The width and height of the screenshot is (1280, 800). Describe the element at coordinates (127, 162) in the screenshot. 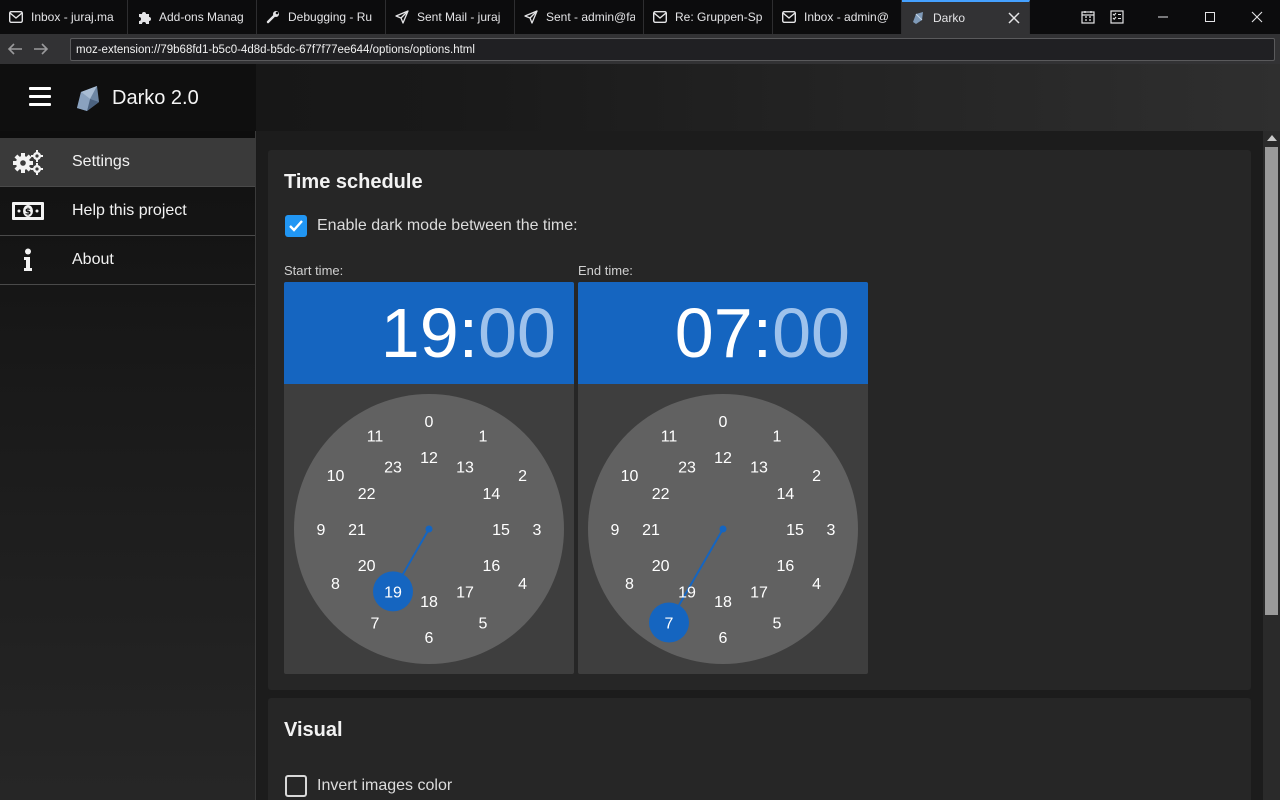

I see `sidebar-item-settings: Settings` at that location.